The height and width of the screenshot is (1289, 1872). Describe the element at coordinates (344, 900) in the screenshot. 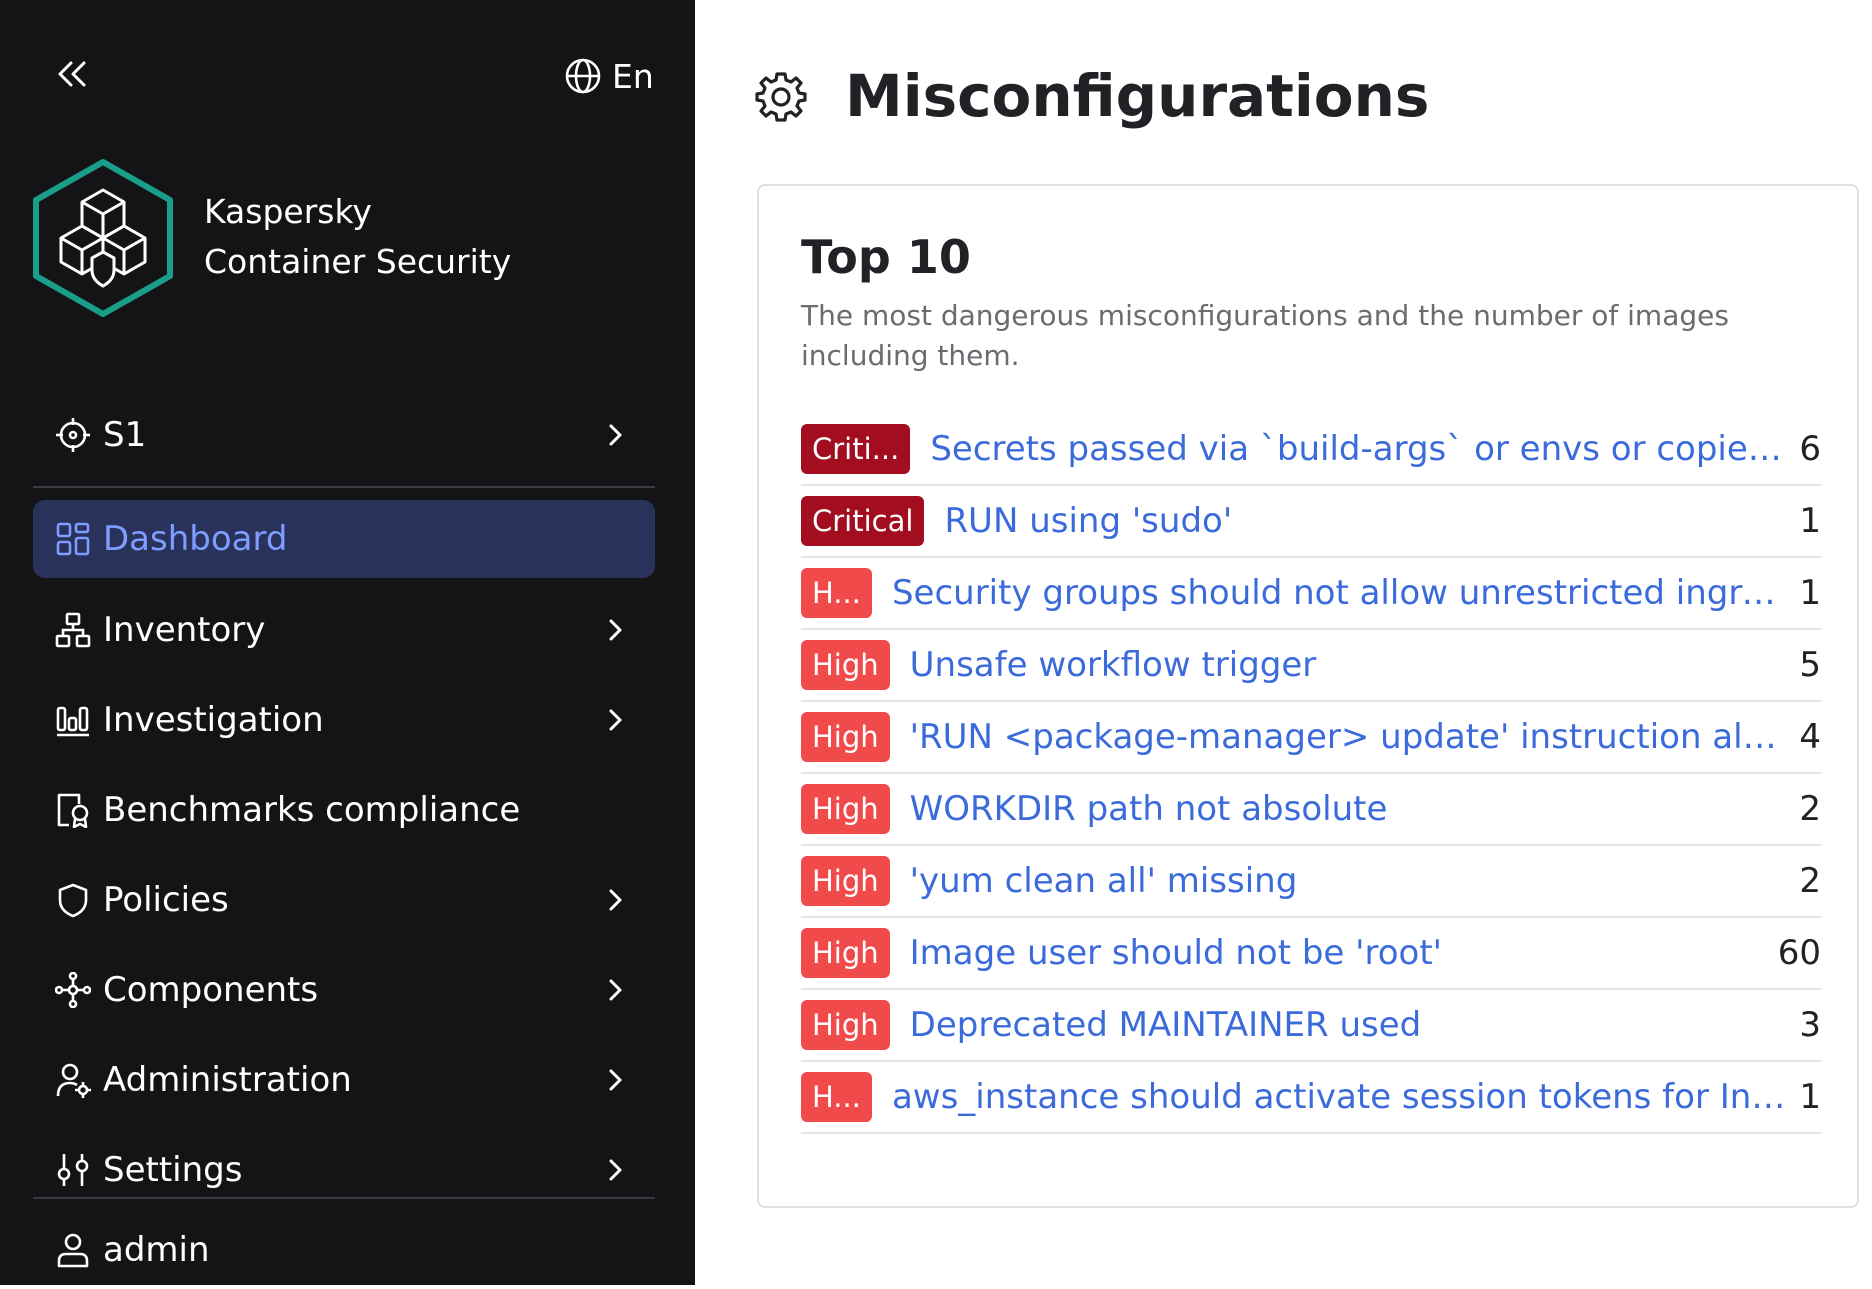

I see `sidebar-item-policies: Policies` at that location.